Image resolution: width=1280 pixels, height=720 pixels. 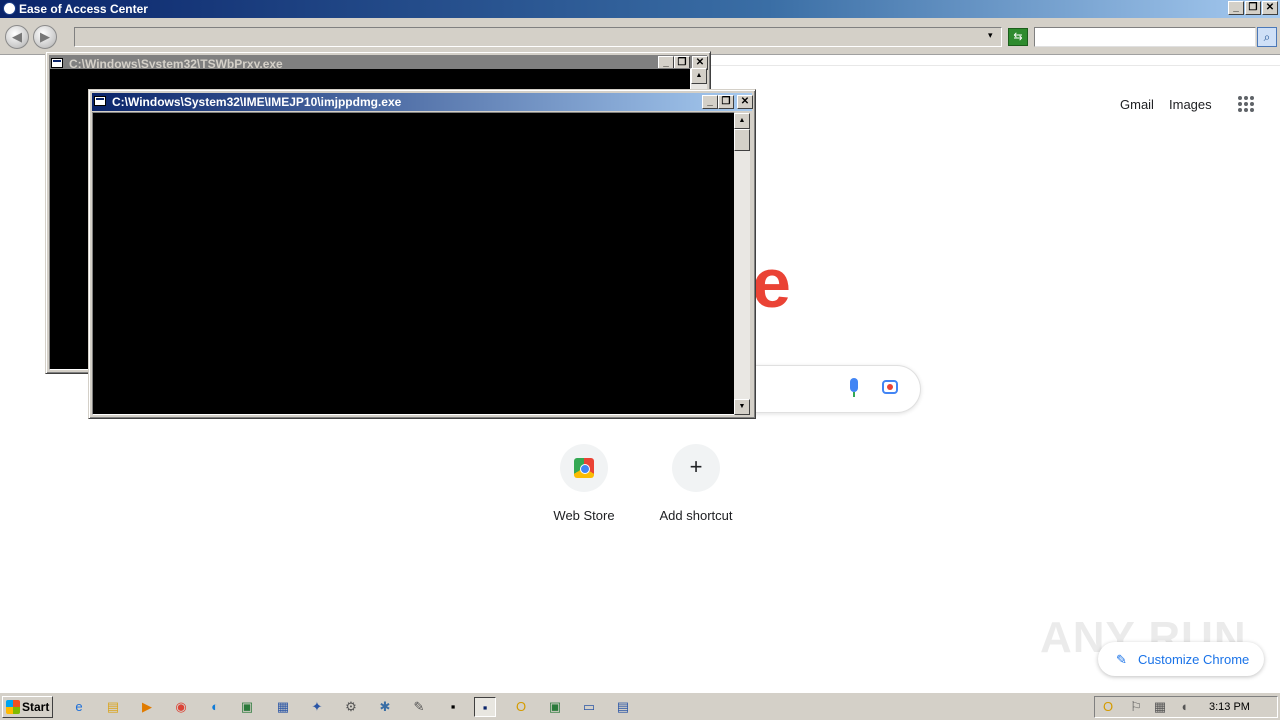 What do you see at coordinates (589, 707) in the screenshot?
I see `remote-icon: ▭` at bounding box center [589, 707].